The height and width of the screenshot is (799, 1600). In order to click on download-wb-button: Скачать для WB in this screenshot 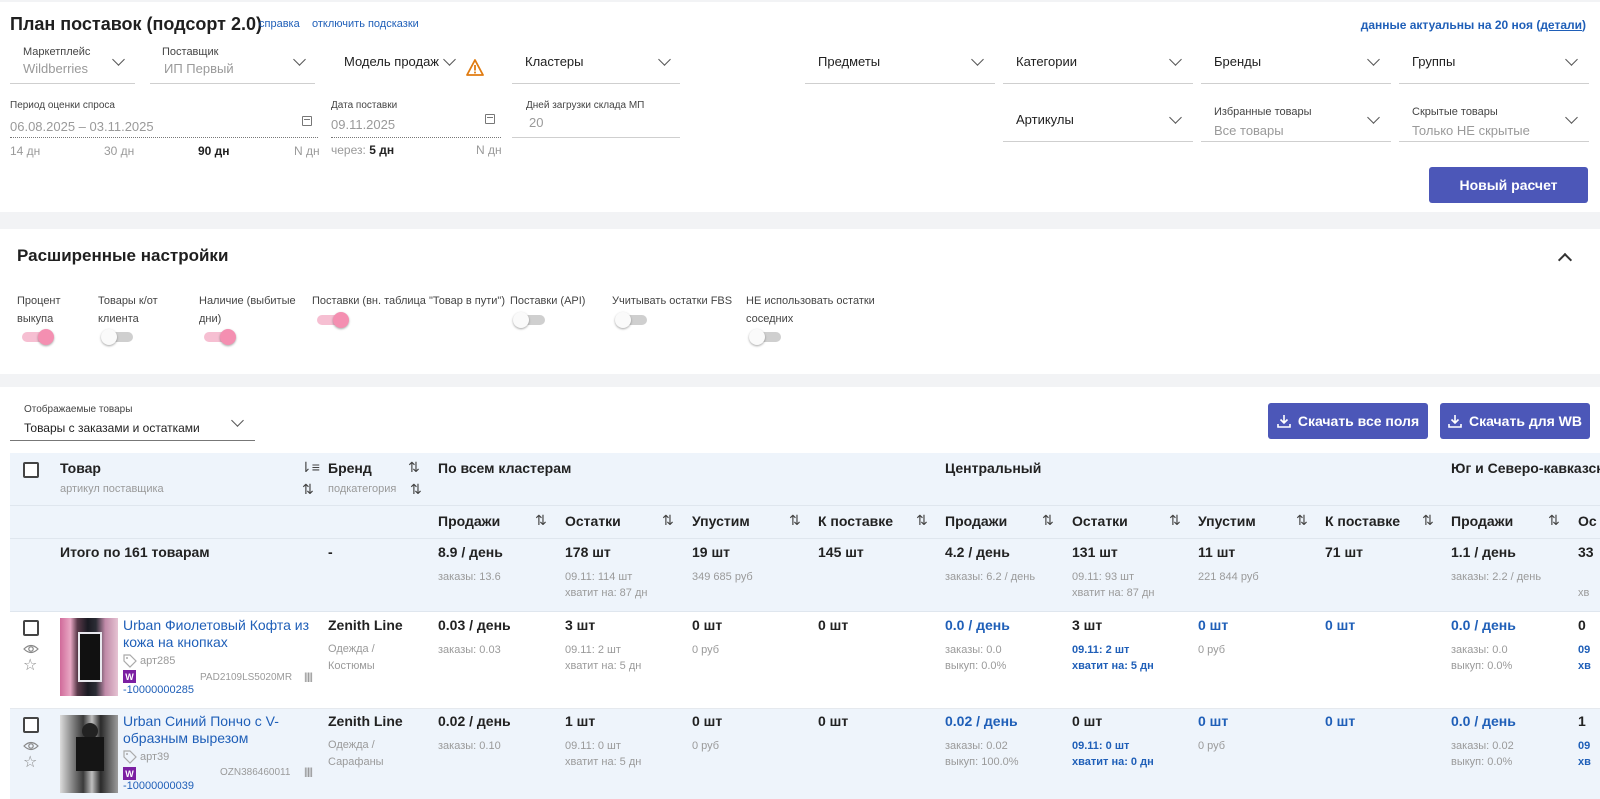, I will do `click(1515, 421)`.